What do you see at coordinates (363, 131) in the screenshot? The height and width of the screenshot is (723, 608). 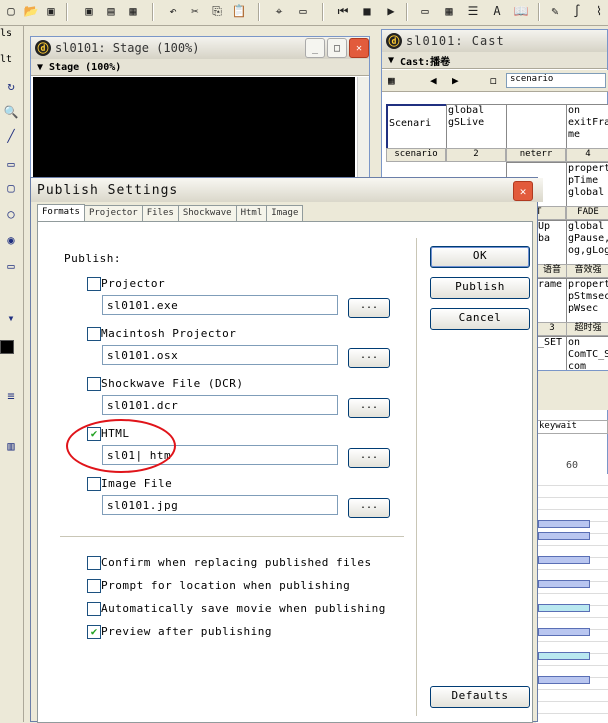 I see `stage-scrollbar` at bounding box center [363, 131].